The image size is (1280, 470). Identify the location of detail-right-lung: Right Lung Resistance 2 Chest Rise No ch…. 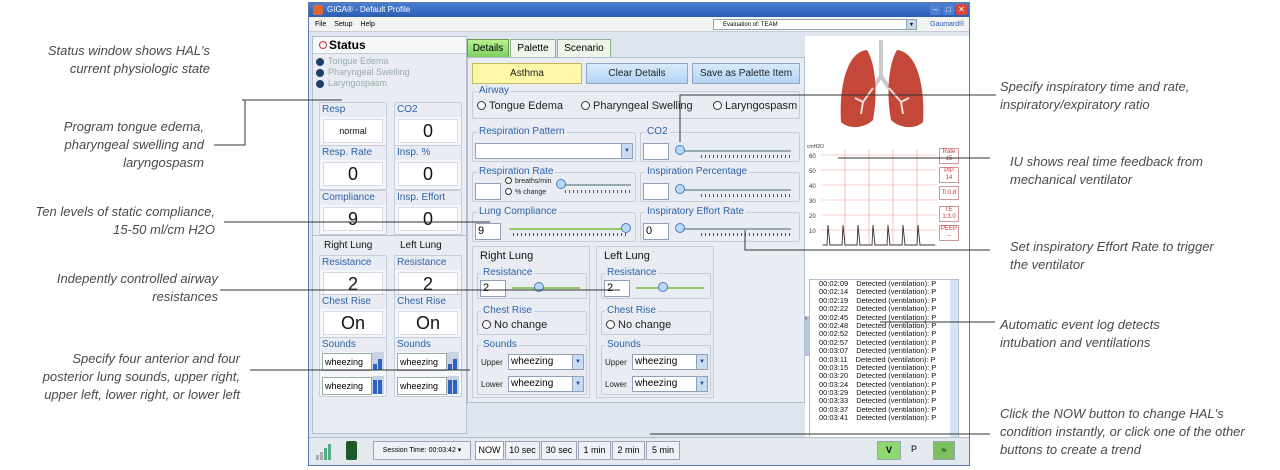
(531, 322).